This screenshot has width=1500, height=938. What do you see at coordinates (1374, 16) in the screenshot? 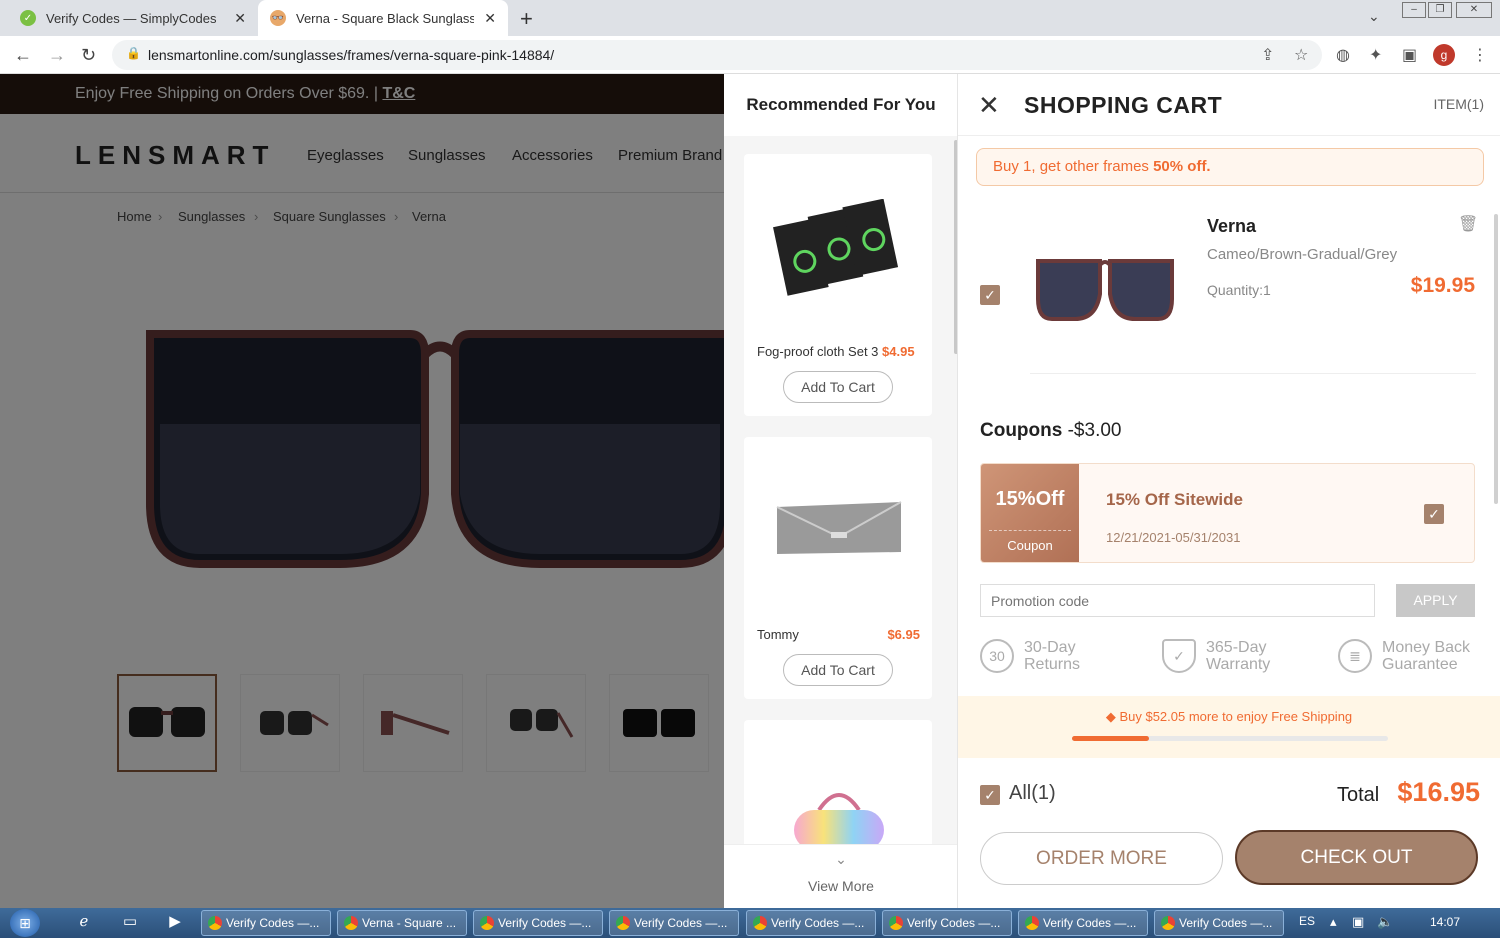
I see `tab-search-icon: ⌄` at bounding box center [1374, 16].